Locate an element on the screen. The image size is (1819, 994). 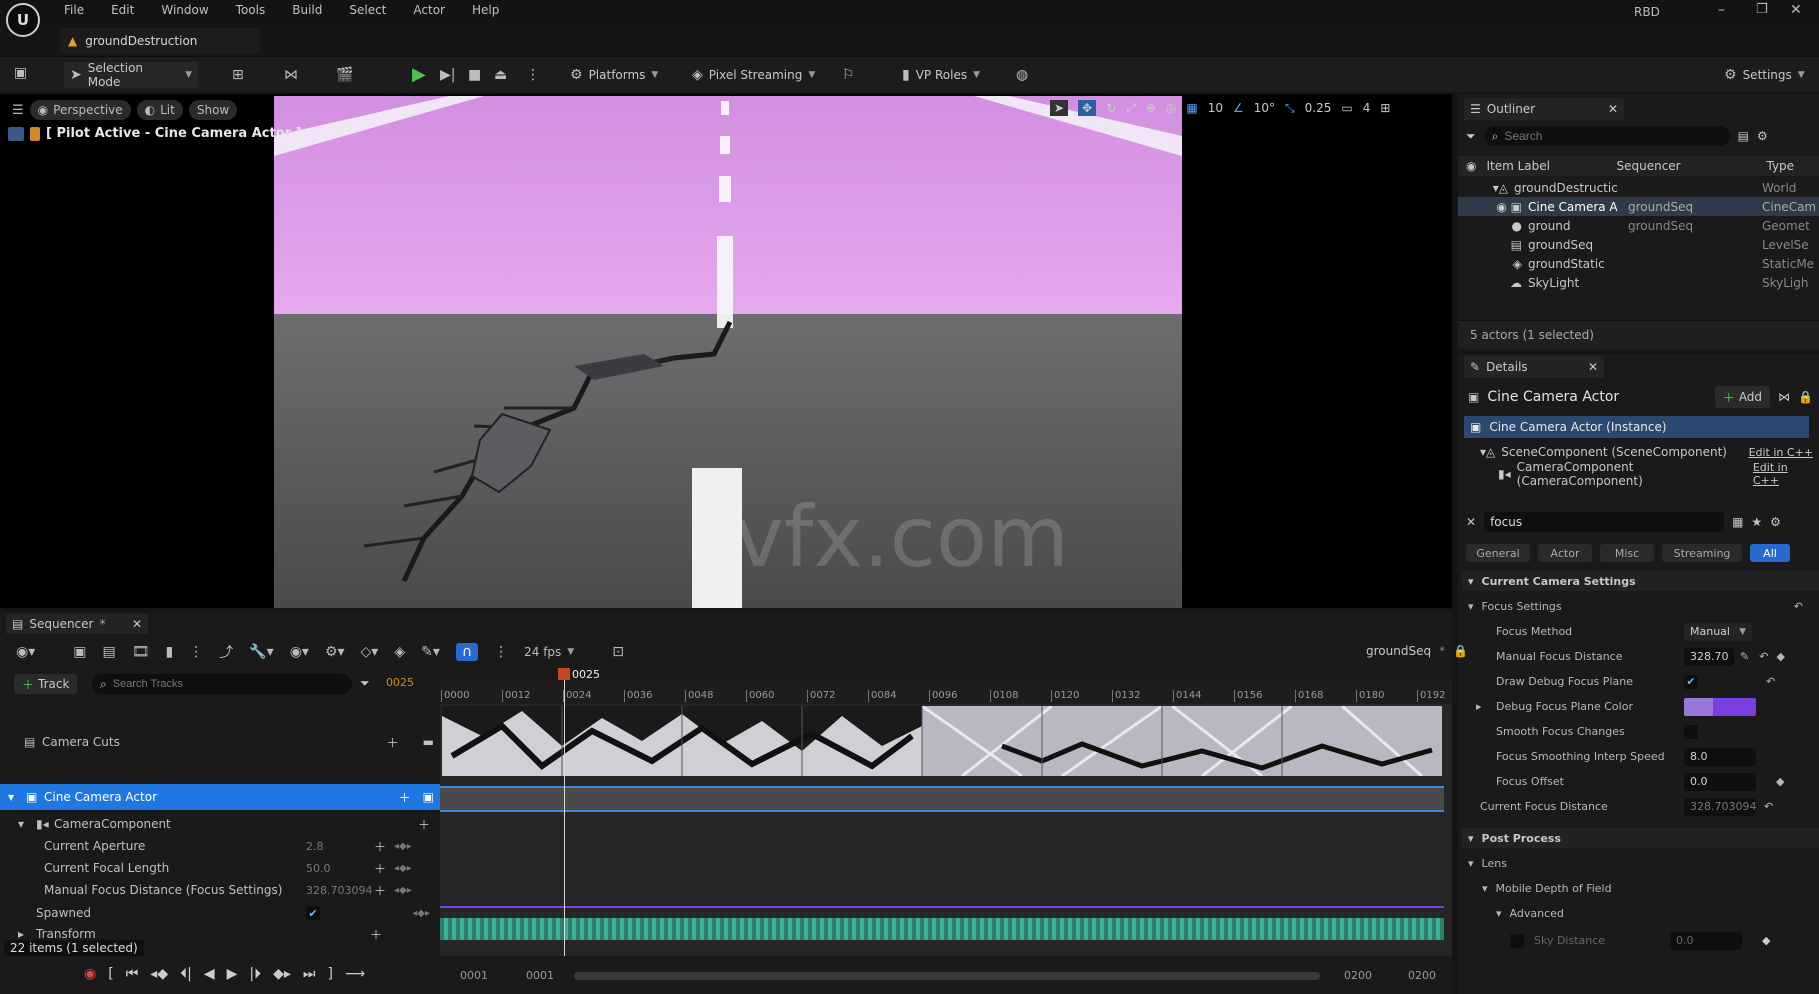
key-icon: ◇▾ is located at coordinates (370, 652).